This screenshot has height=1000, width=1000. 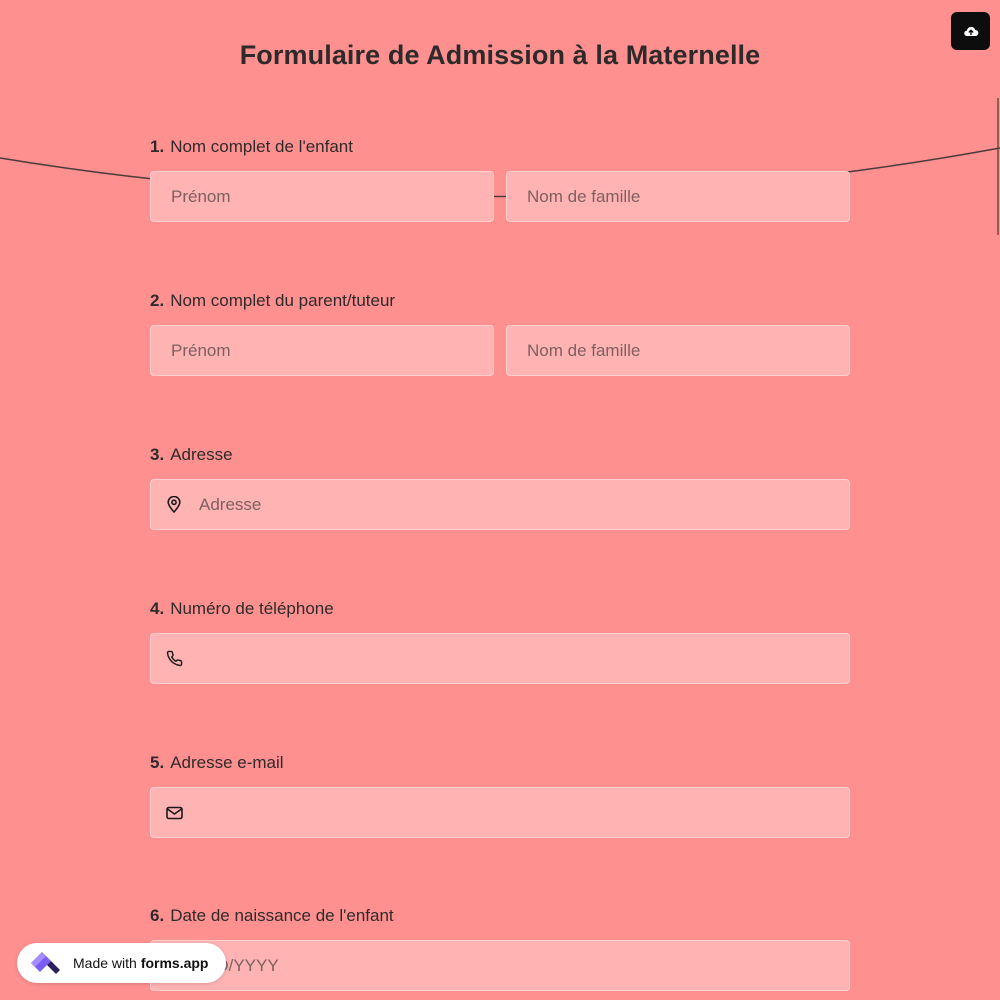 I want to click on birth-date-field, so click(x=500, y=965).